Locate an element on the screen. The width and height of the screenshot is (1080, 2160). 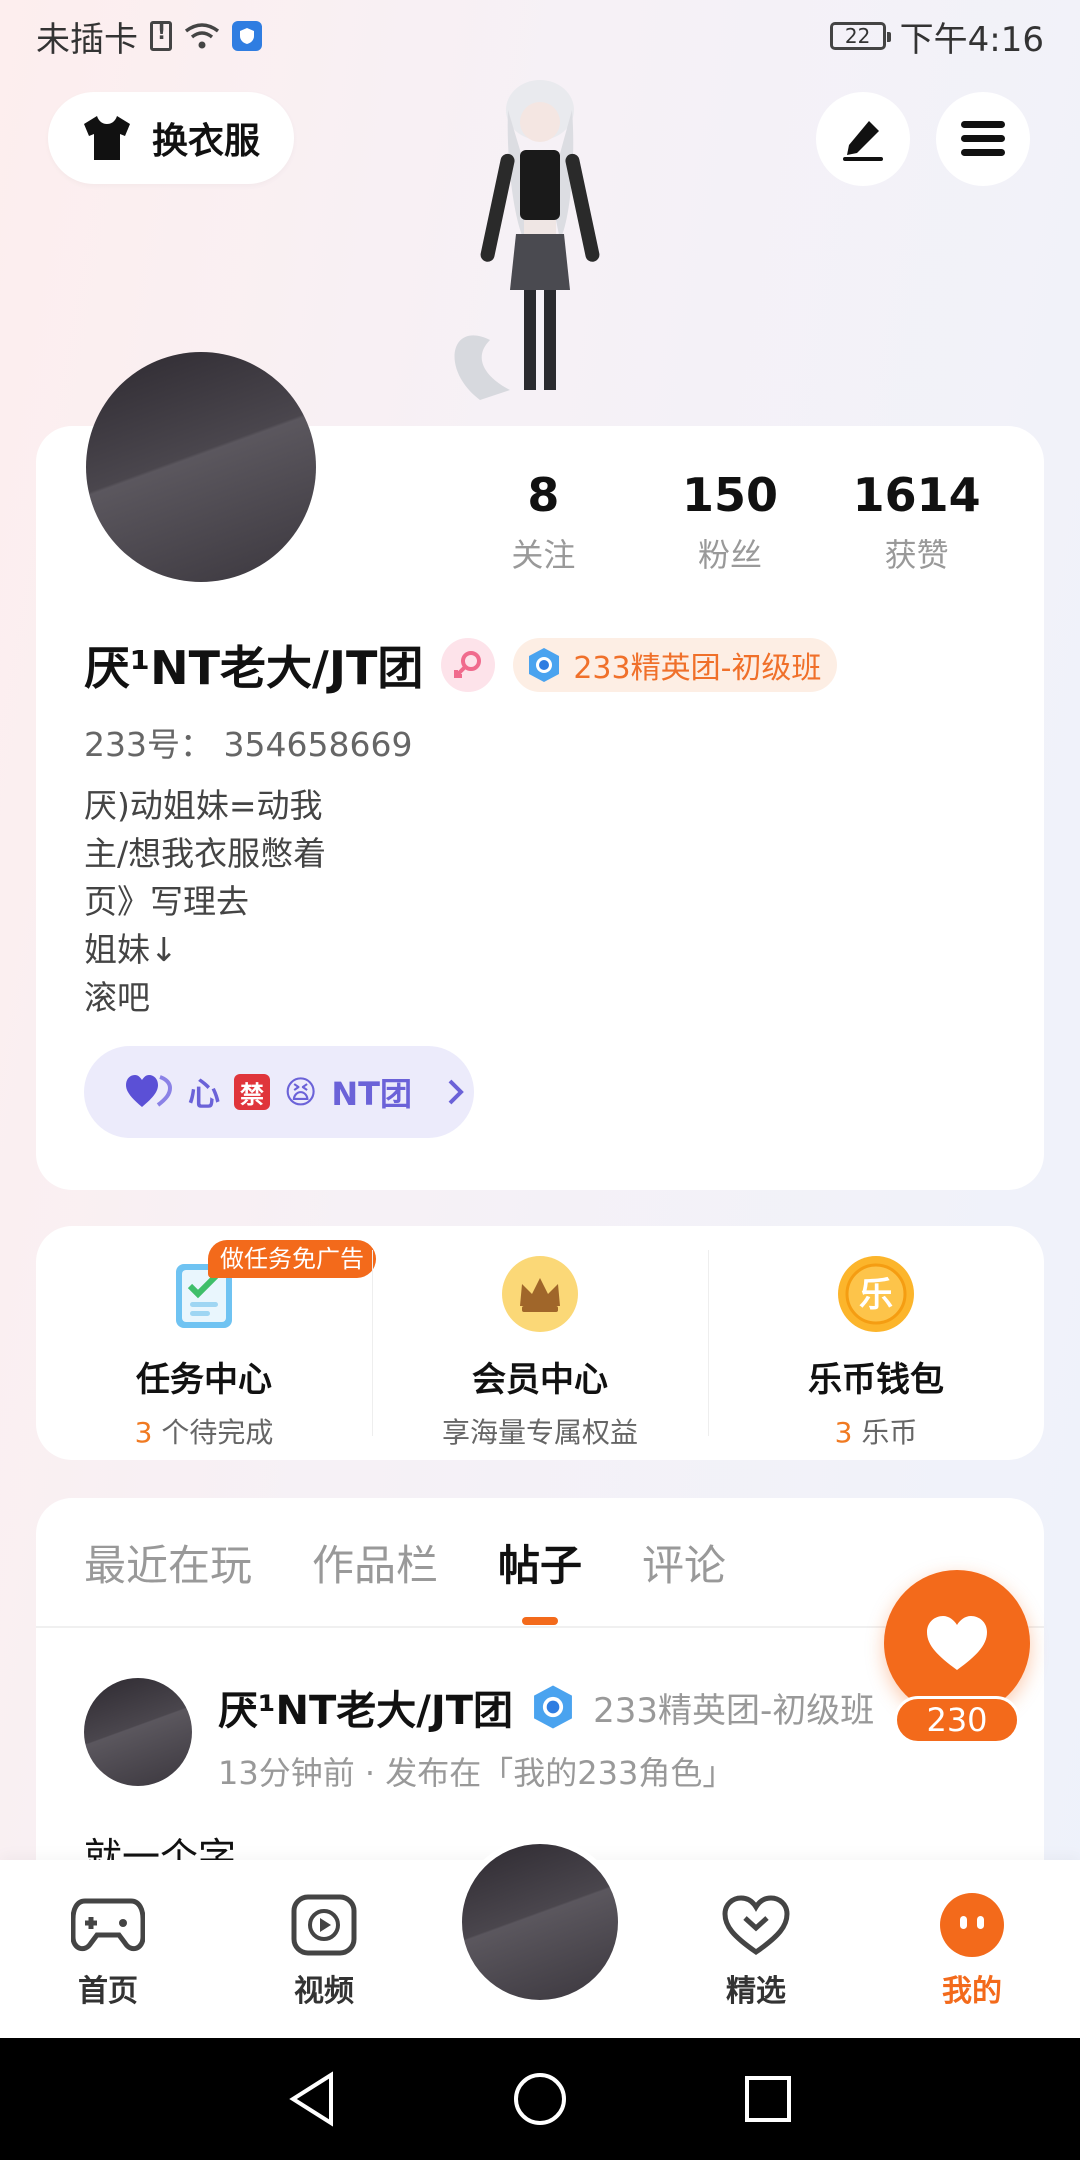
nickname: 厌¹NT老大/JT团 is located at coordinates (254, 668).